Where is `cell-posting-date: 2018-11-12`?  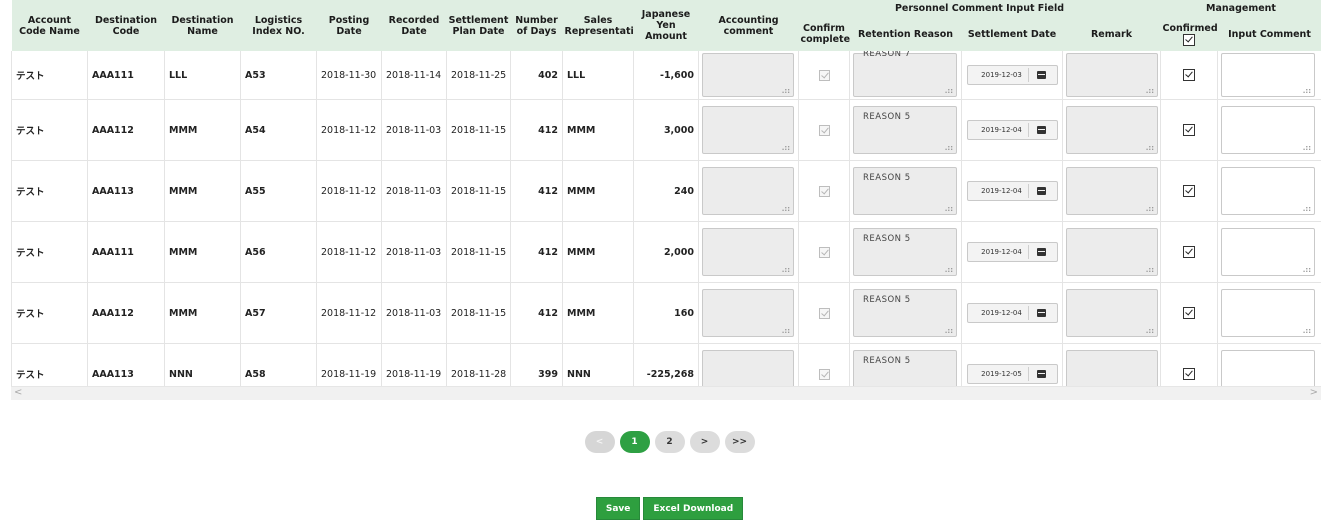
cell-posting-date: 2018-11-12 is located at coordinates (349, 130).